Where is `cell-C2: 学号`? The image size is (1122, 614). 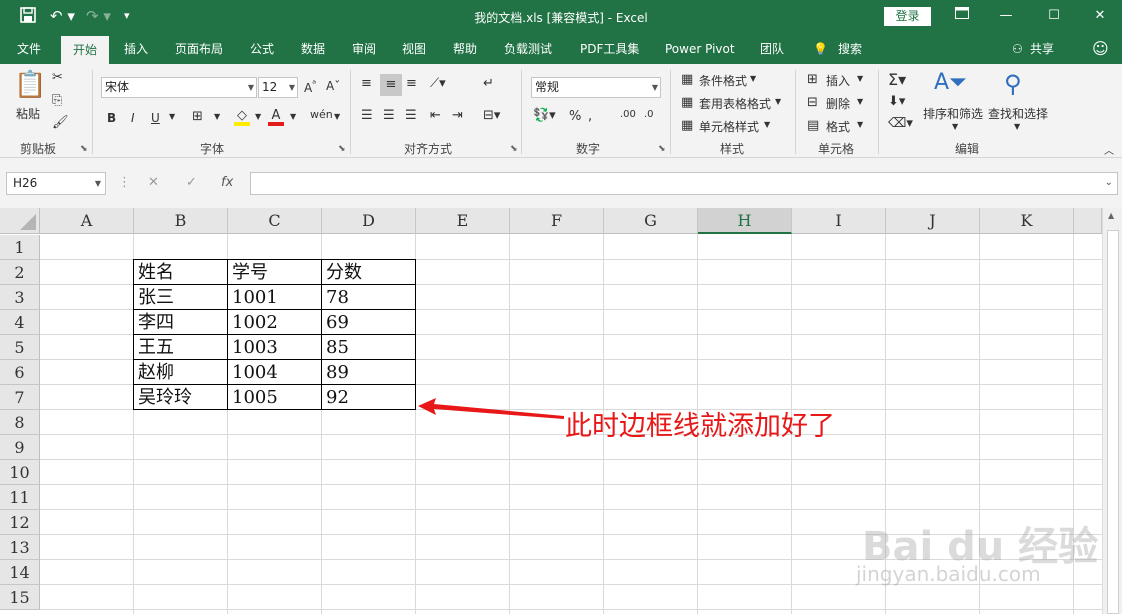 cell-C2: 学号 is located at coordinates (248, 272).